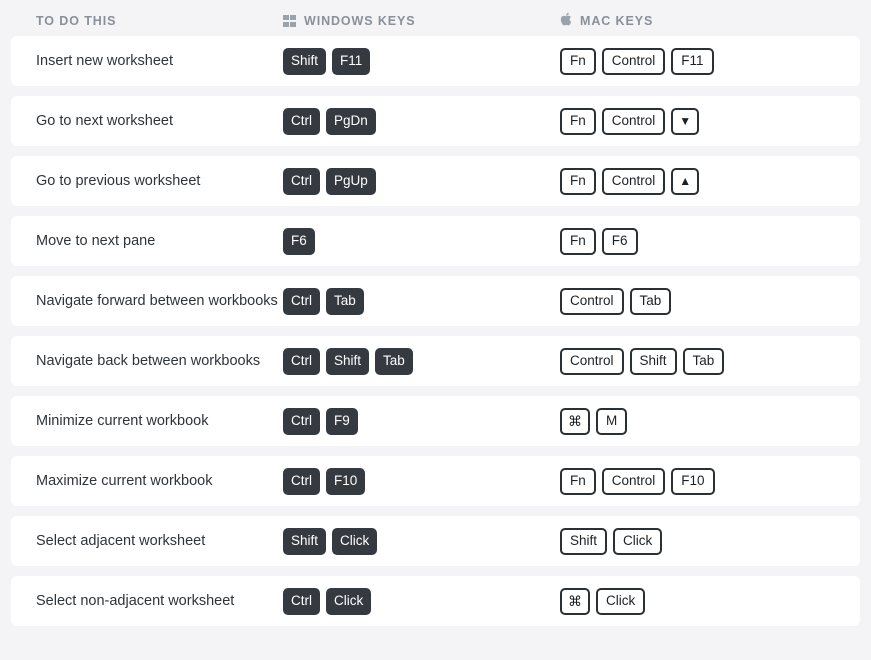 This screenshot has width=871, height=660. I want to click on arrow-up-icon: ▲, so click(685, 181).